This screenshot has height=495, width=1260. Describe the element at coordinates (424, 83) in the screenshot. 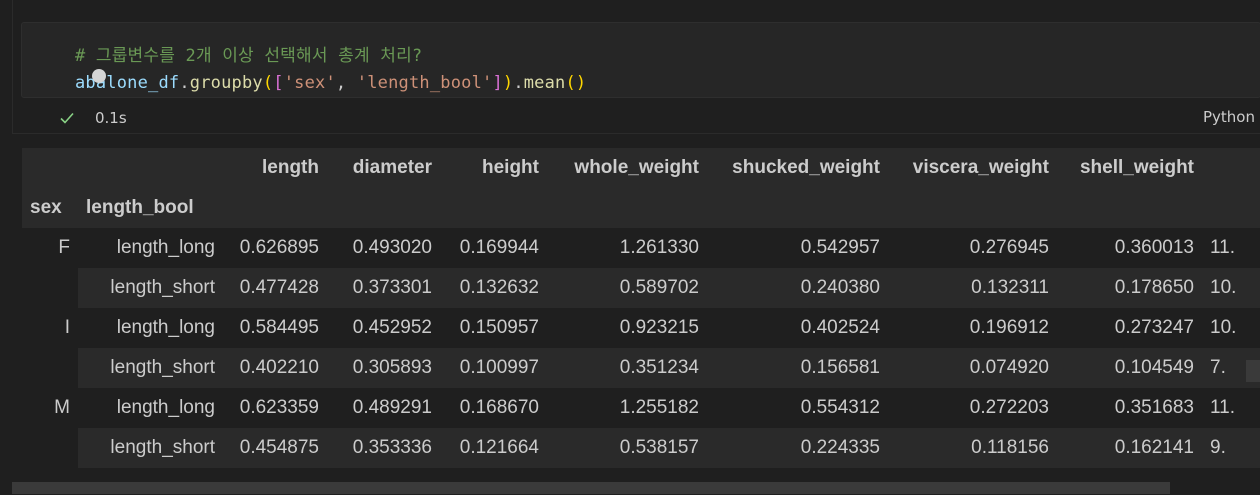

I see `code-string-length-bool: 'length_bool'` at that location.